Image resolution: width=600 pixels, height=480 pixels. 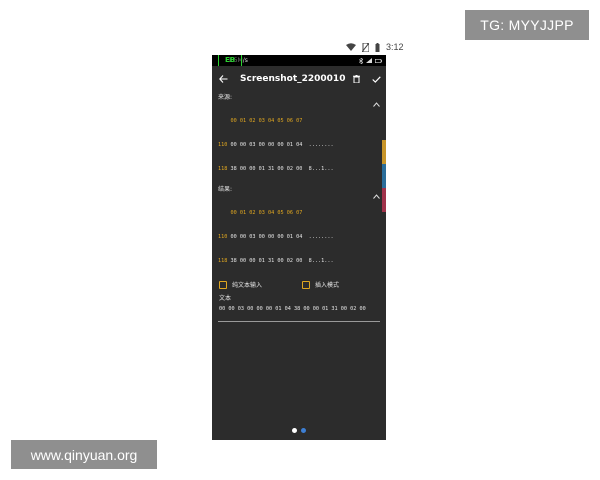 I want to click on insert-mode-label: 插入模式, so click(x=327, y=285).